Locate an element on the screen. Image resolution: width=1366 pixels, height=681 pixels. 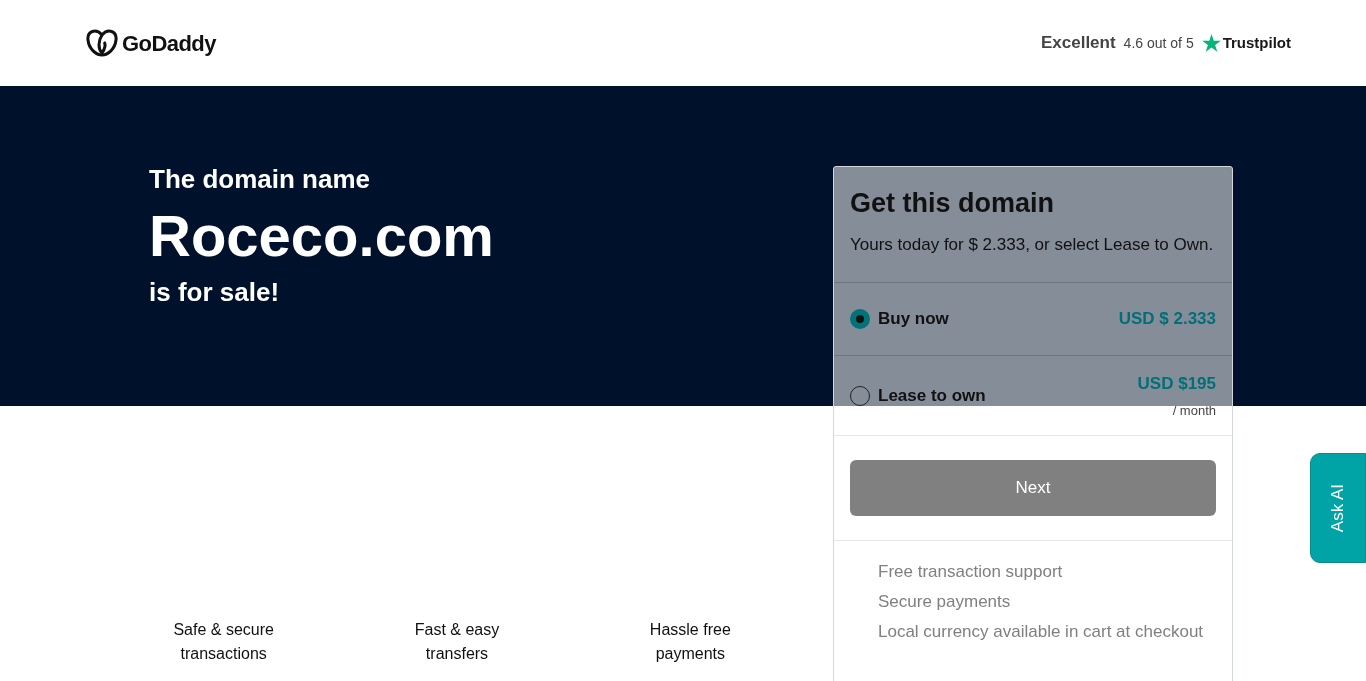
purchase-option: Lease to own USD $195 / month is located at coordinates (1033, 396).